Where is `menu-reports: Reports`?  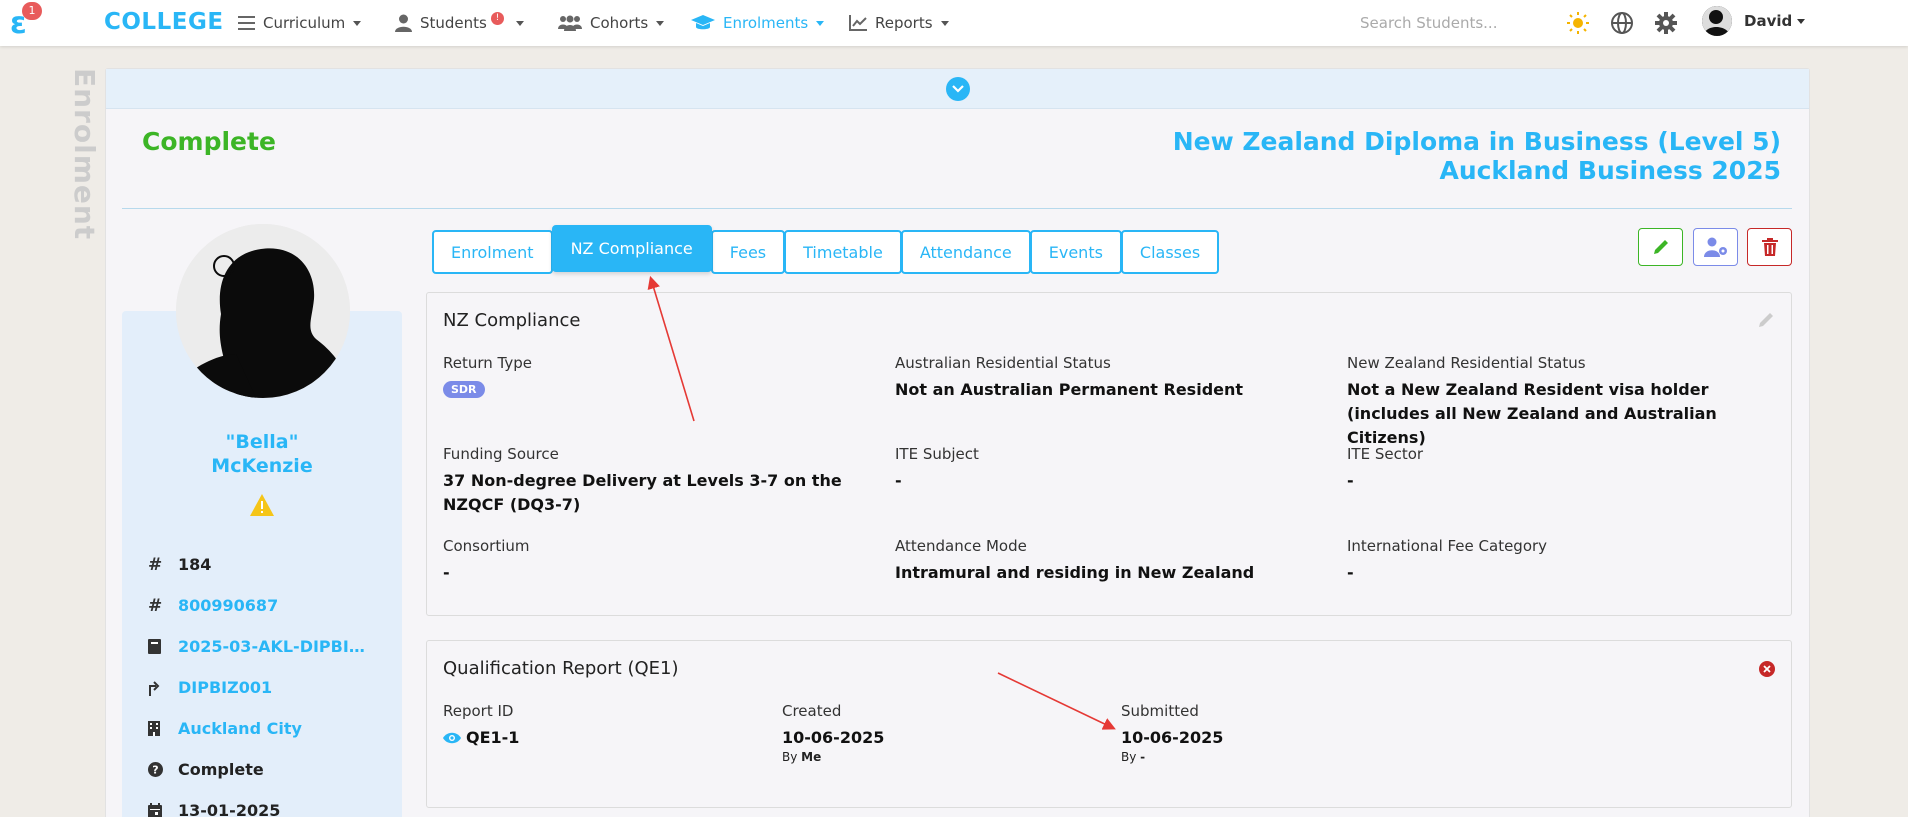 menu-reports: Reports is located at coordinates (899, 23).